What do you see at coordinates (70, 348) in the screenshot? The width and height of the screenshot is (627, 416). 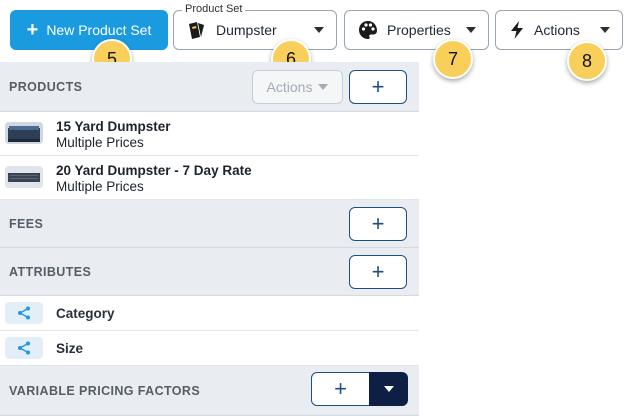 I see `attribute-label: Size` at bounding box center [70, 348].